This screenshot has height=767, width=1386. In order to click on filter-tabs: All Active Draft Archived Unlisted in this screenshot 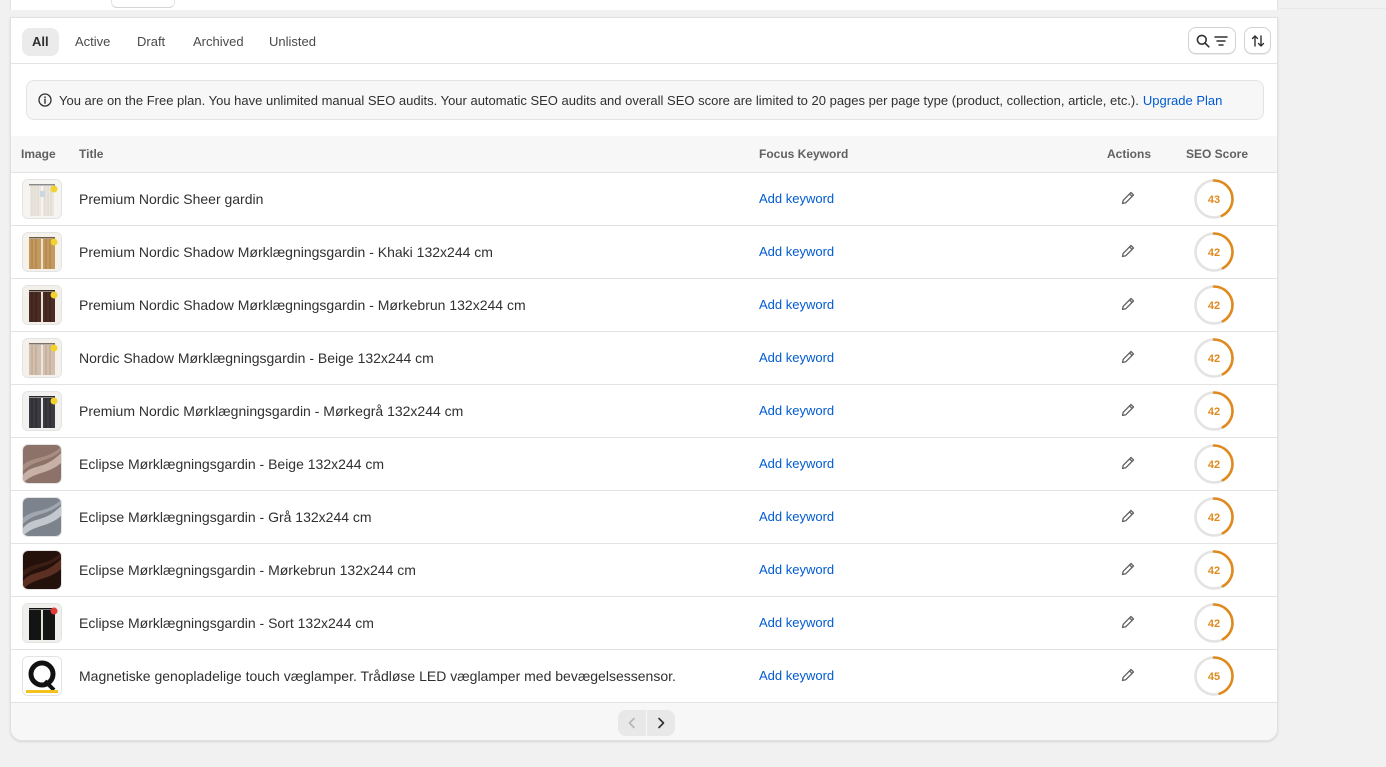, I will do `click(644, 41)`.